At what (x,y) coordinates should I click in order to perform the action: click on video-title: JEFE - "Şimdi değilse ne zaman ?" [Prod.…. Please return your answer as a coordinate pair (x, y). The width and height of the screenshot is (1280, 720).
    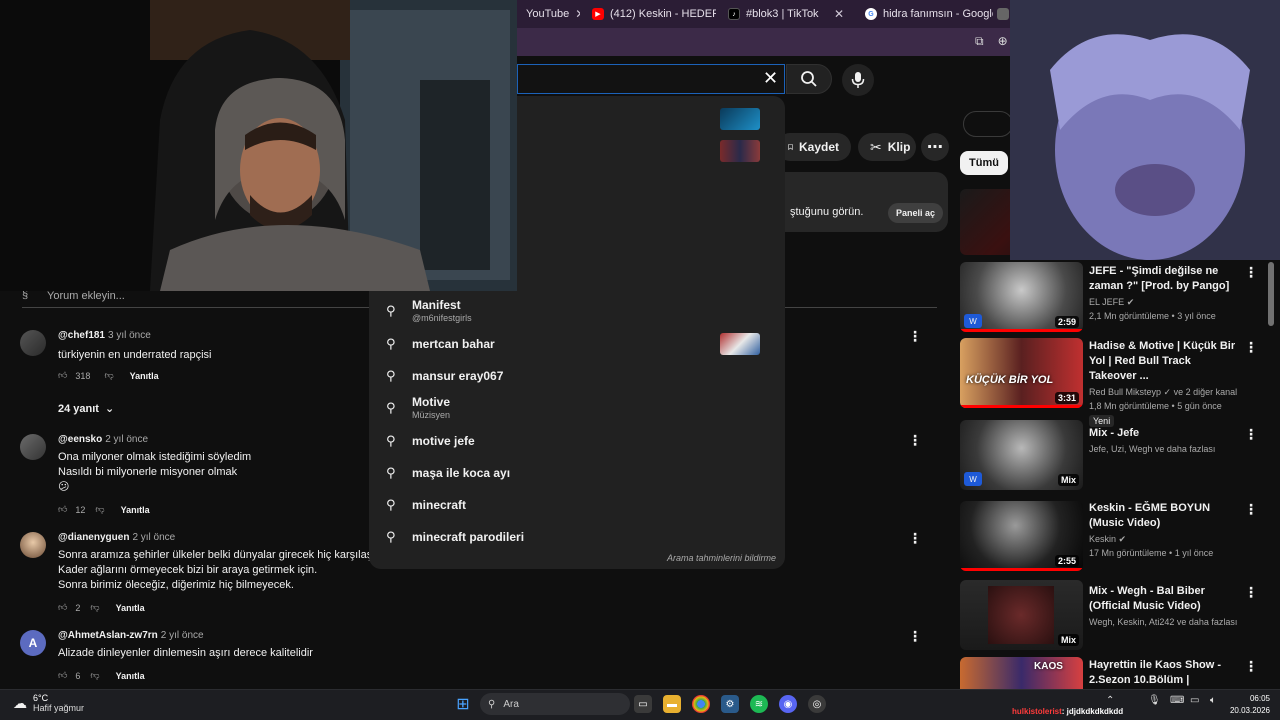
    Looking at the image, I should click on (1164, 279).